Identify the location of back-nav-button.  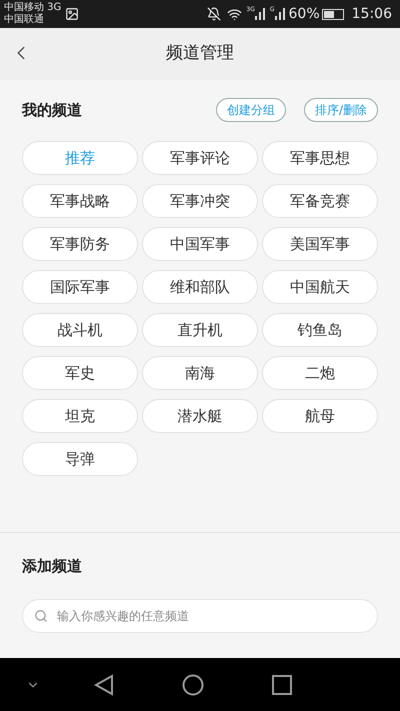
(104, 685).